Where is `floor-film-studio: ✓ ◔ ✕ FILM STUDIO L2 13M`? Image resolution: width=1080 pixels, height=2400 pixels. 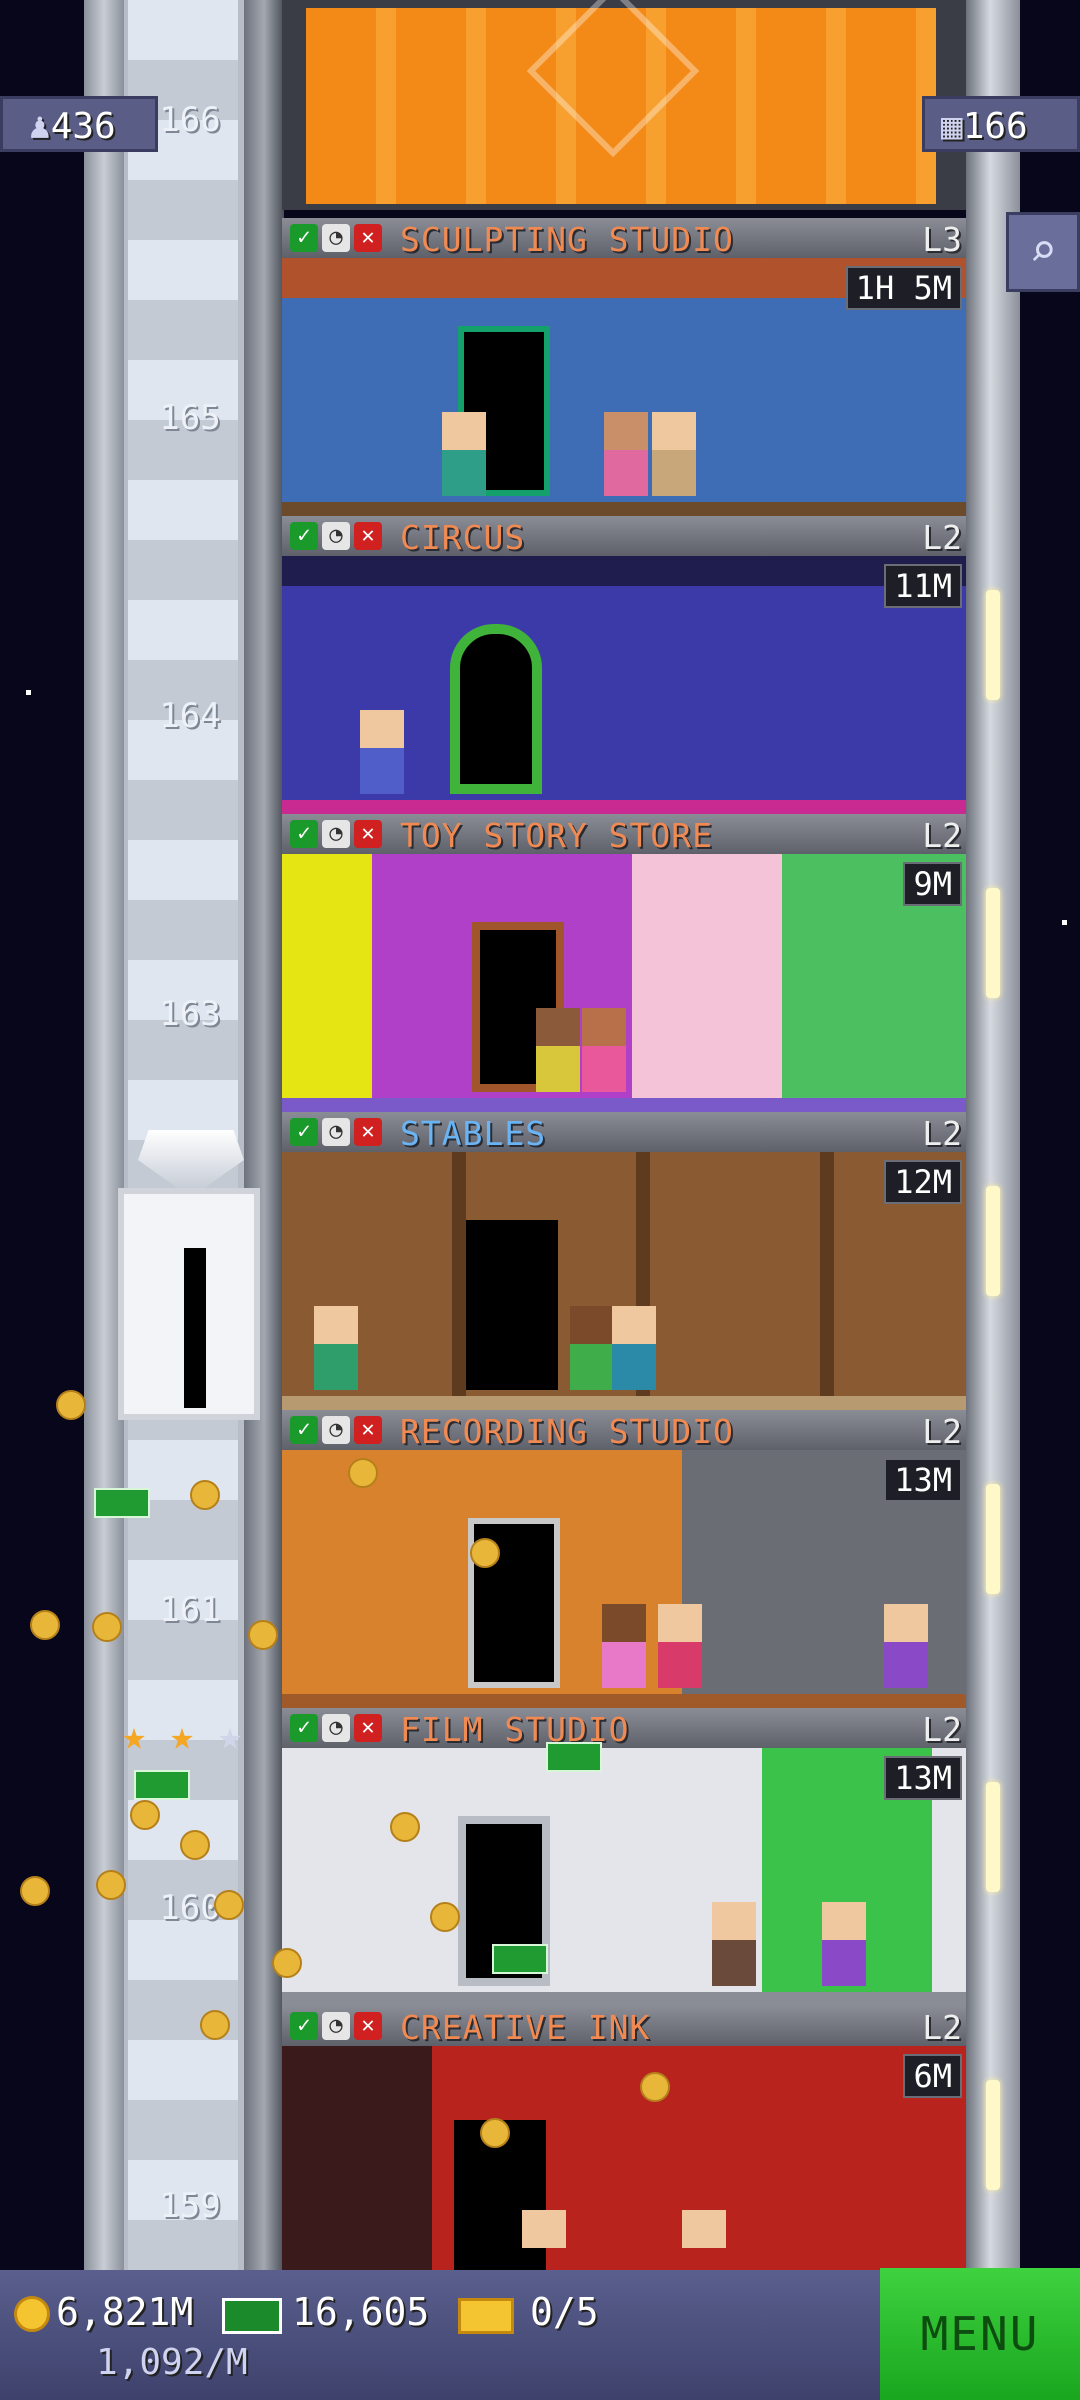
floor-film-studio: ✓ ◔ ✕ FILM STUDIO L2 13M is located at coordinates (624, 1857).